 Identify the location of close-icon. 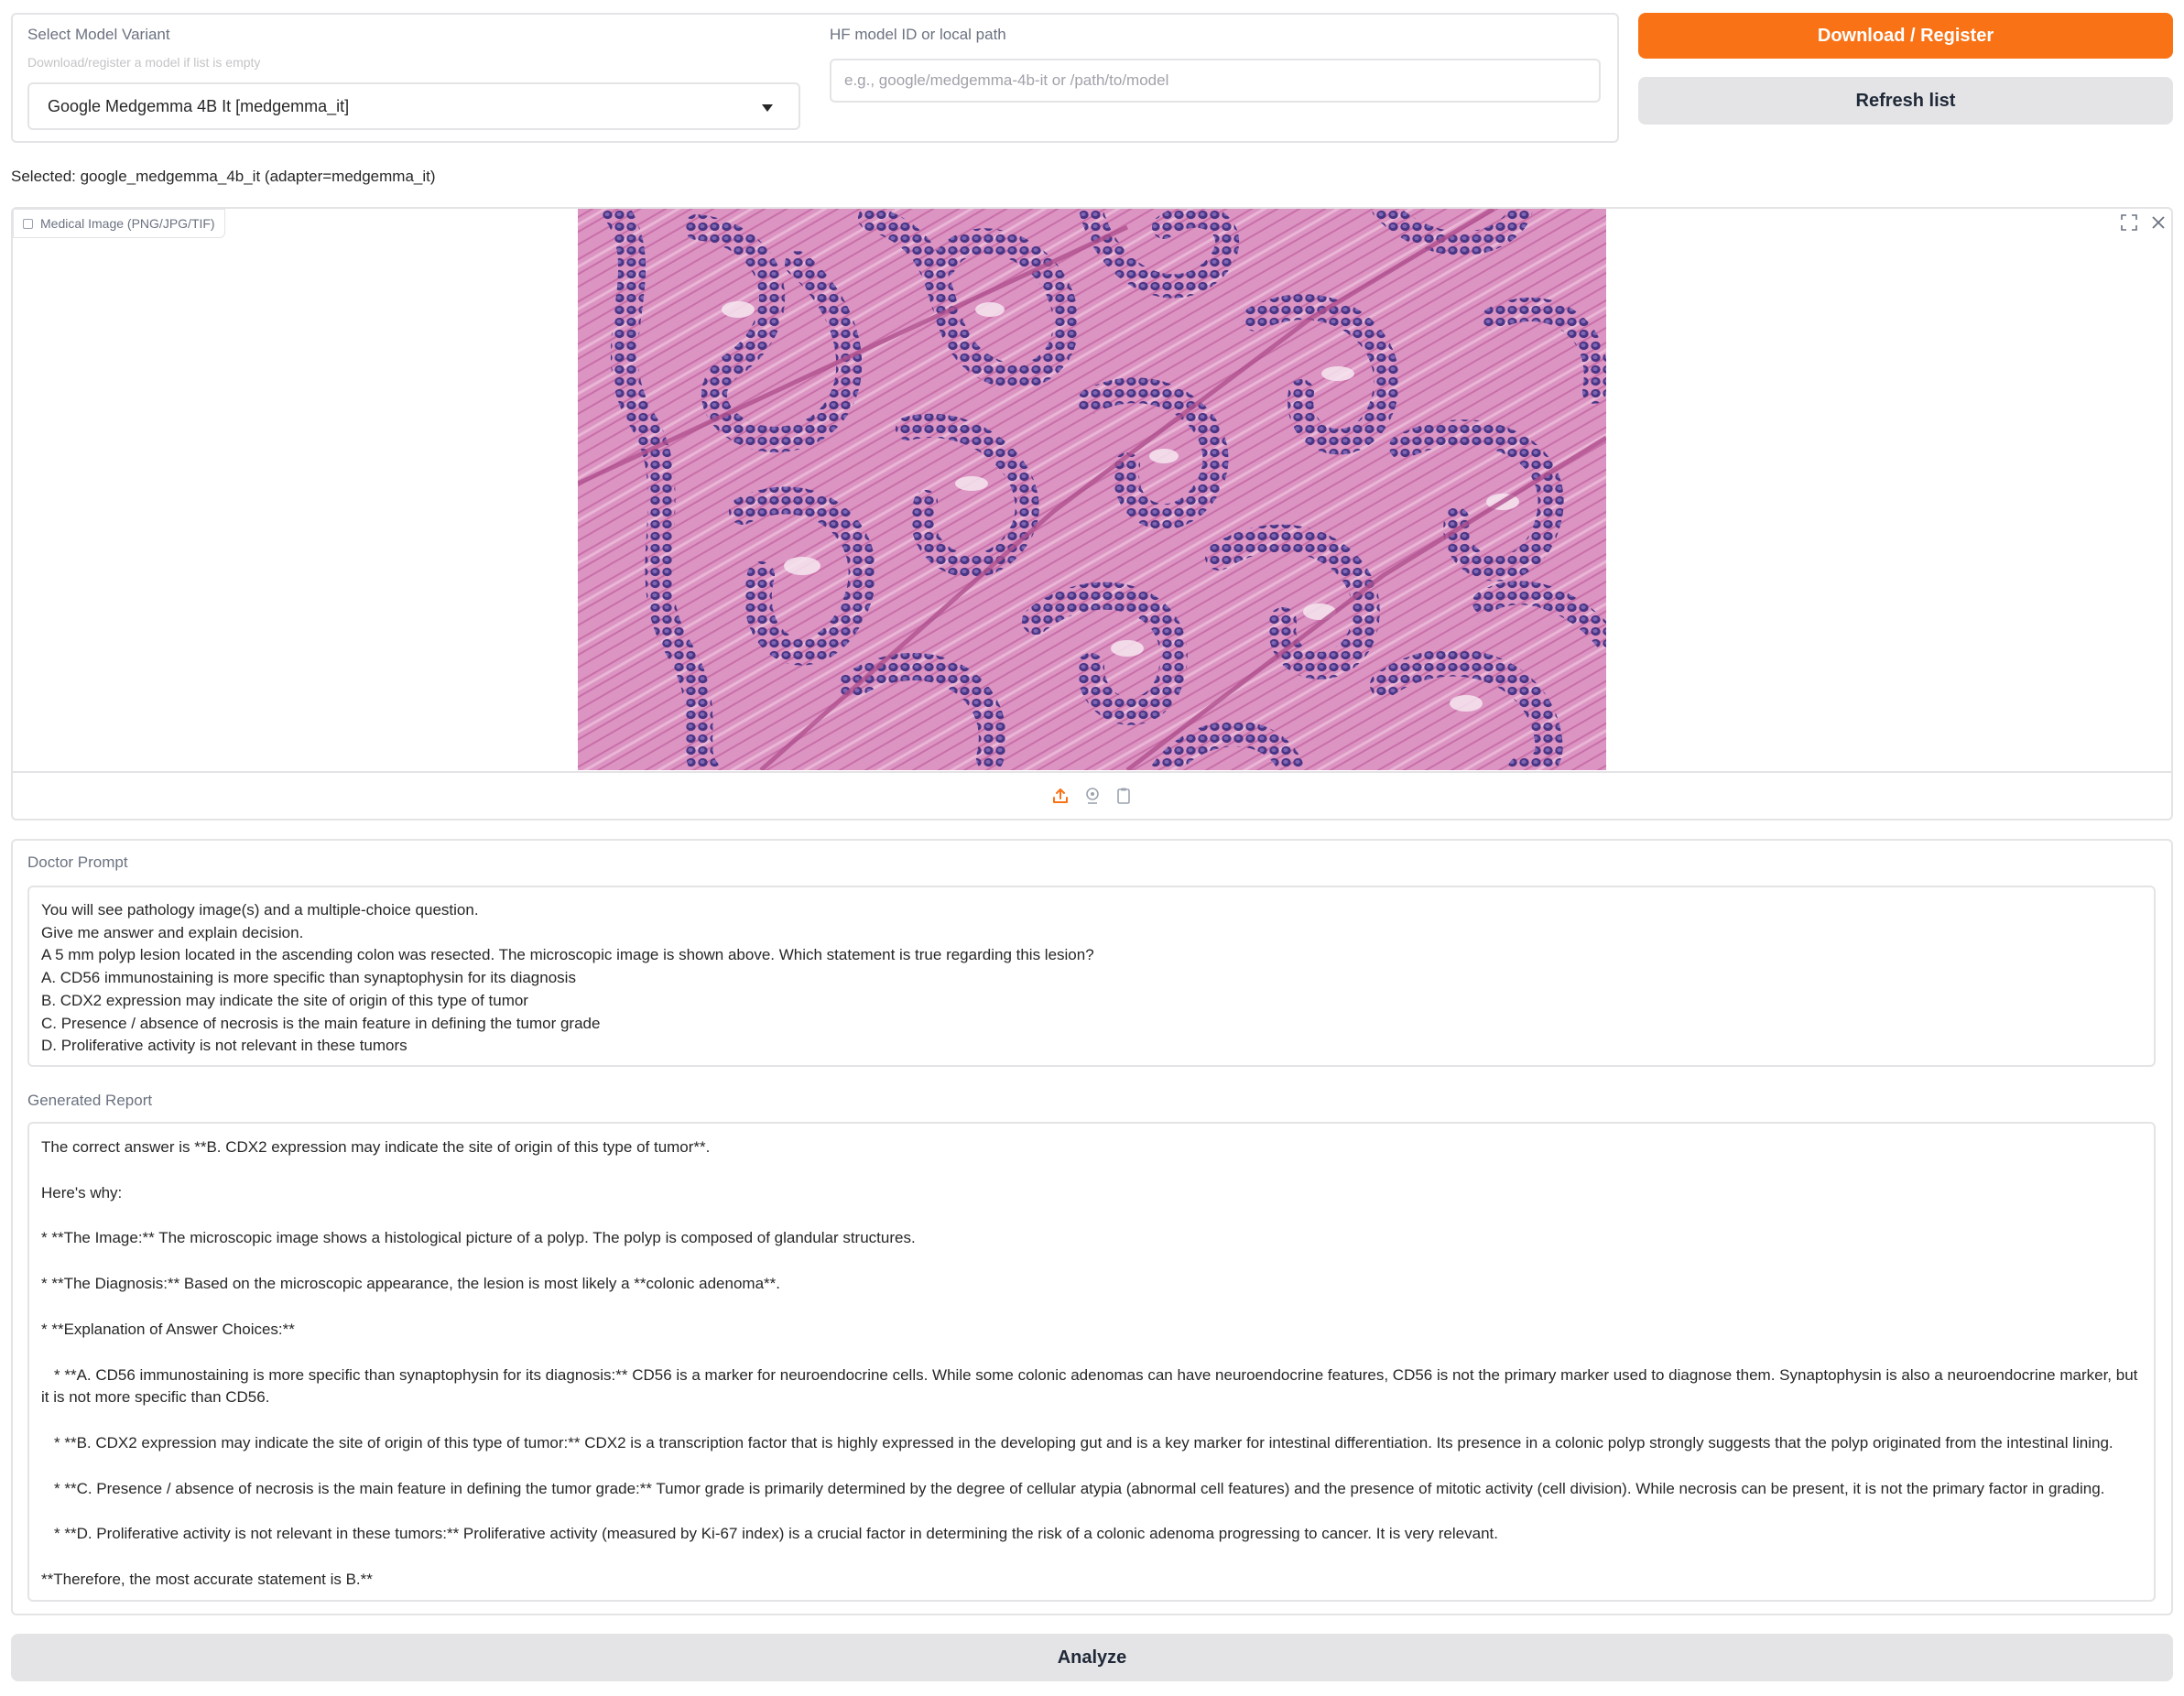
(2158, 222).